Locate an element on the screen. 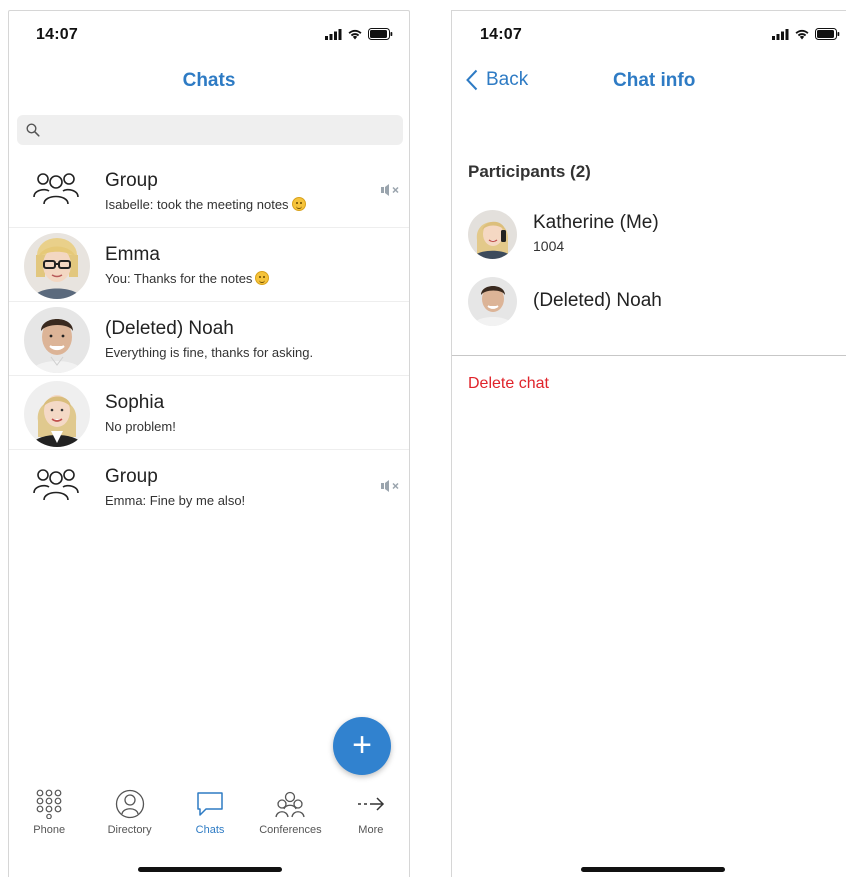 This screenshot has height=877, width=846. tab-directory: Directory is located at coordinates (129, 819).